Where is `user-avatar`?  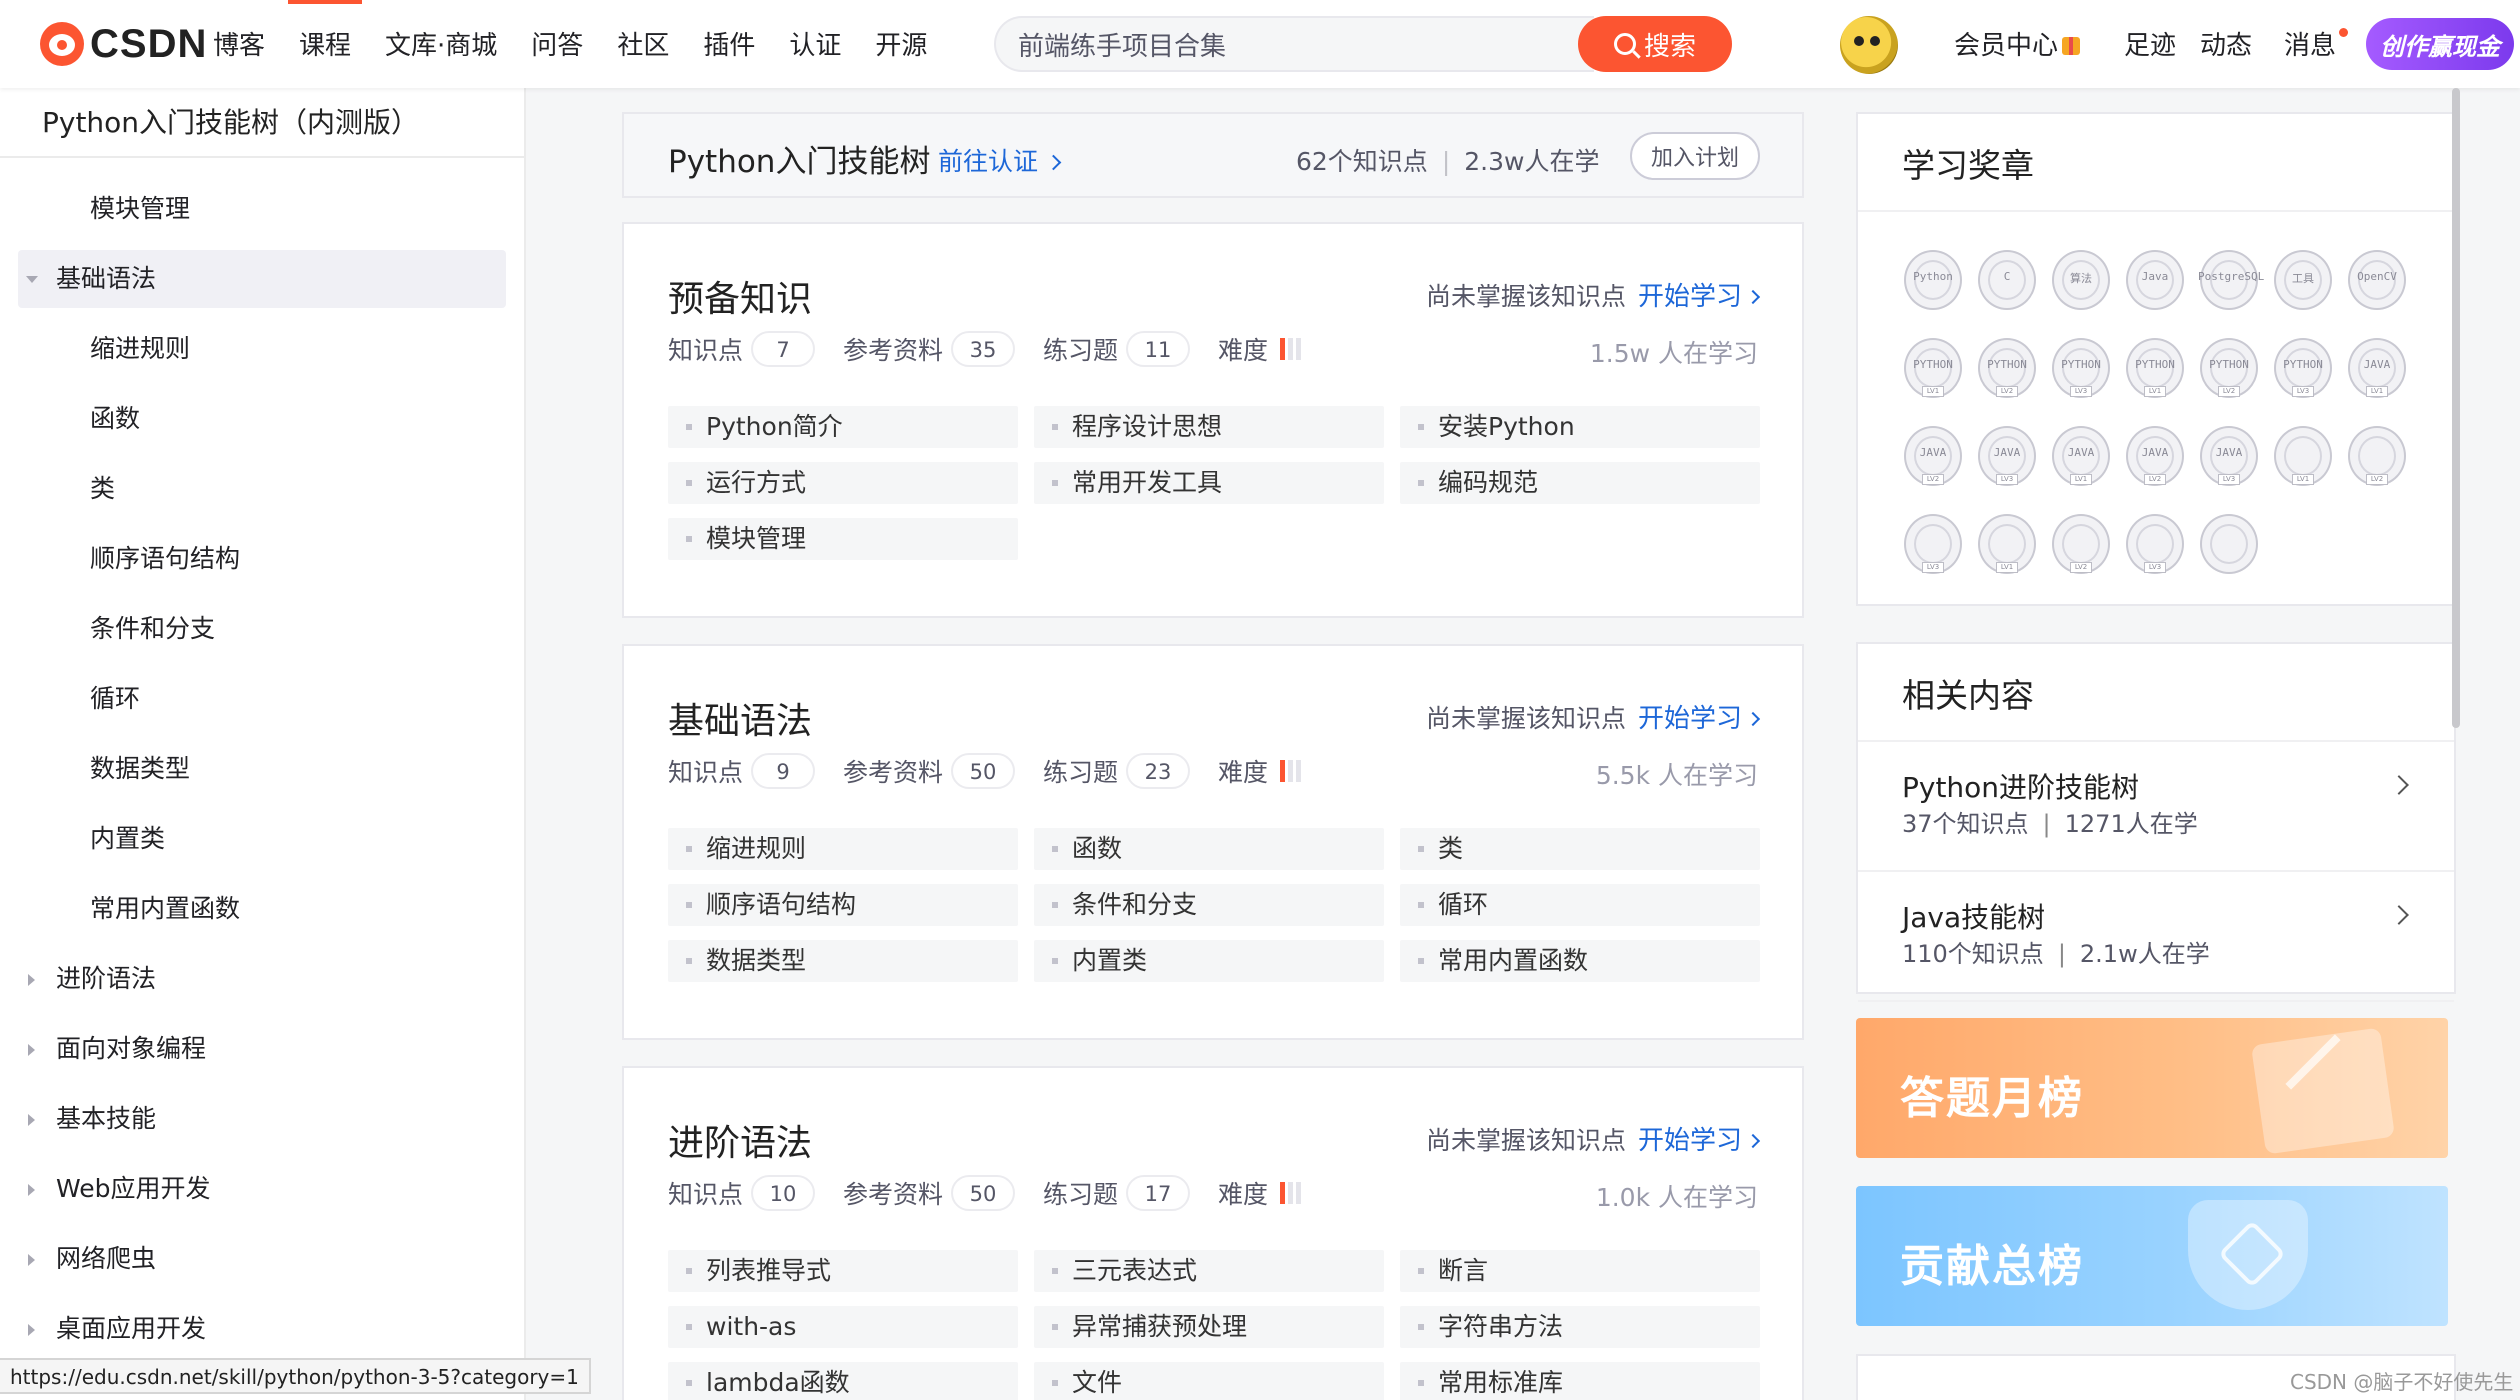 user-avatar is located at coordinates (1869, 45).